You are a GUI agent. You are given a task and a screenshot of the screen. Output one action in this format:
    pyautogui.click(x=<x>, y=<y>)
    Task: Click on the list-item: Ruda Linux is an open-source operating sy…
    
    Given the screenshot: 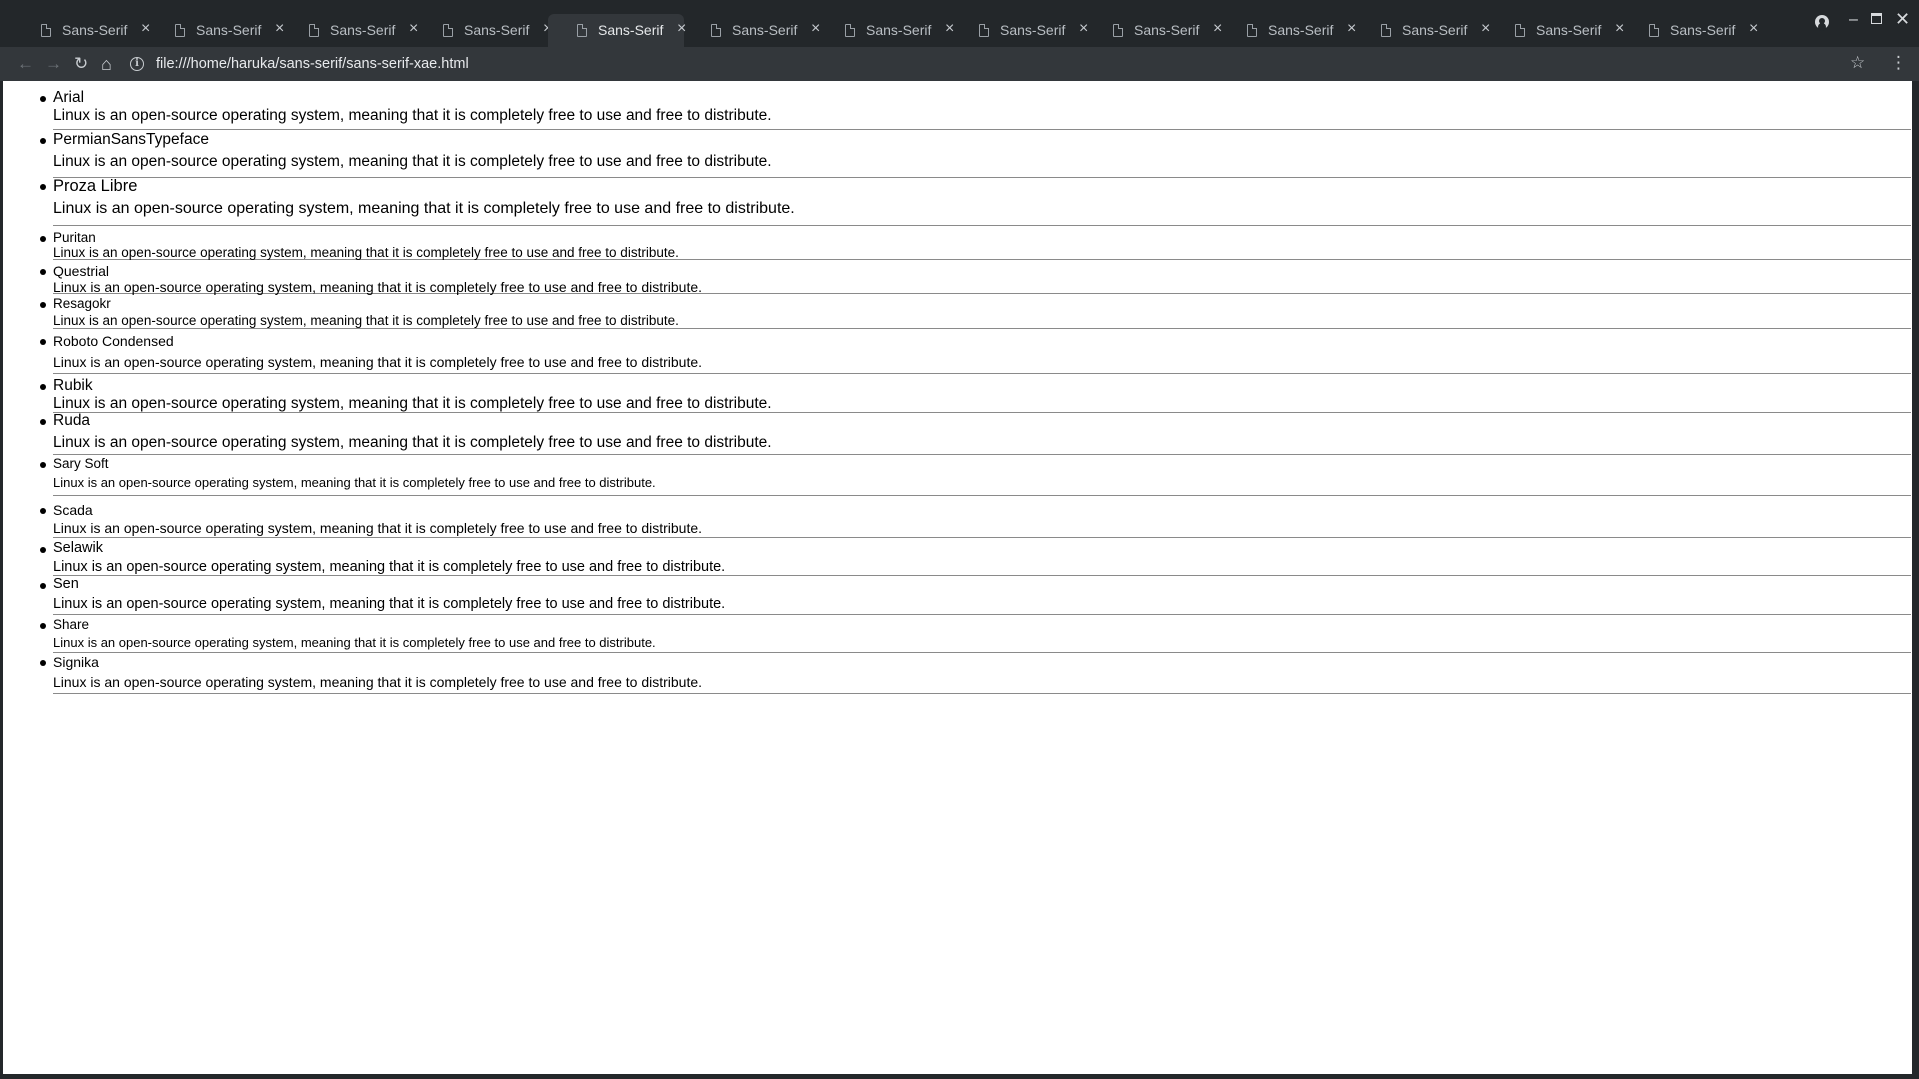 What is the action you would take?
    pyautogui.click(x=975, y=433)
    